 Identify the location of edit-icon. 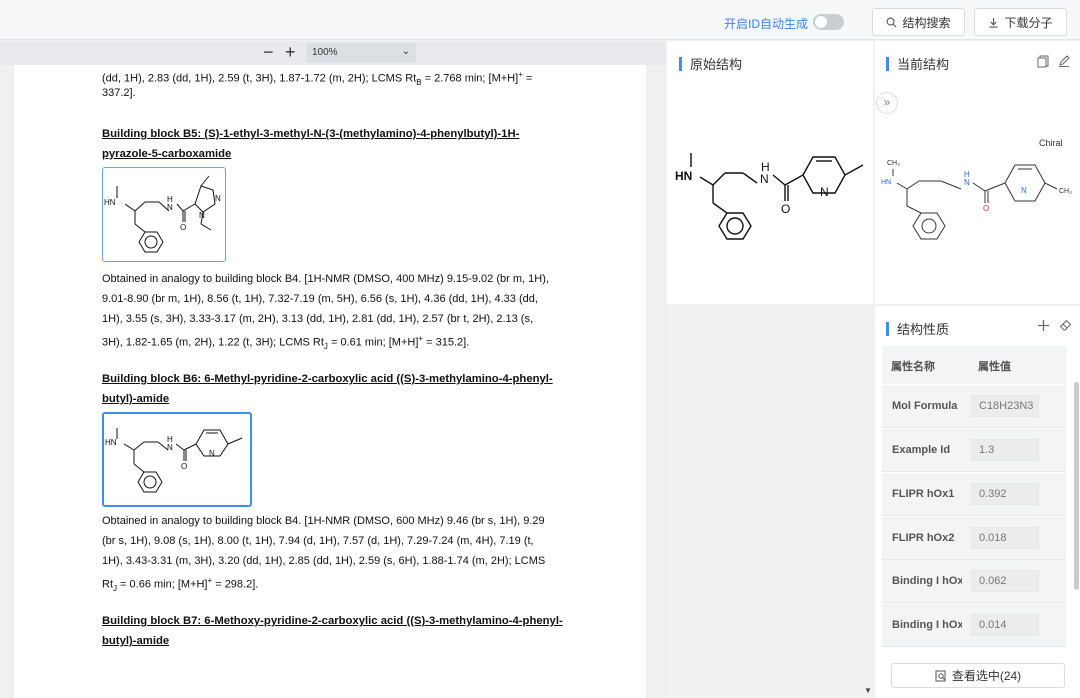
(1064, 61).